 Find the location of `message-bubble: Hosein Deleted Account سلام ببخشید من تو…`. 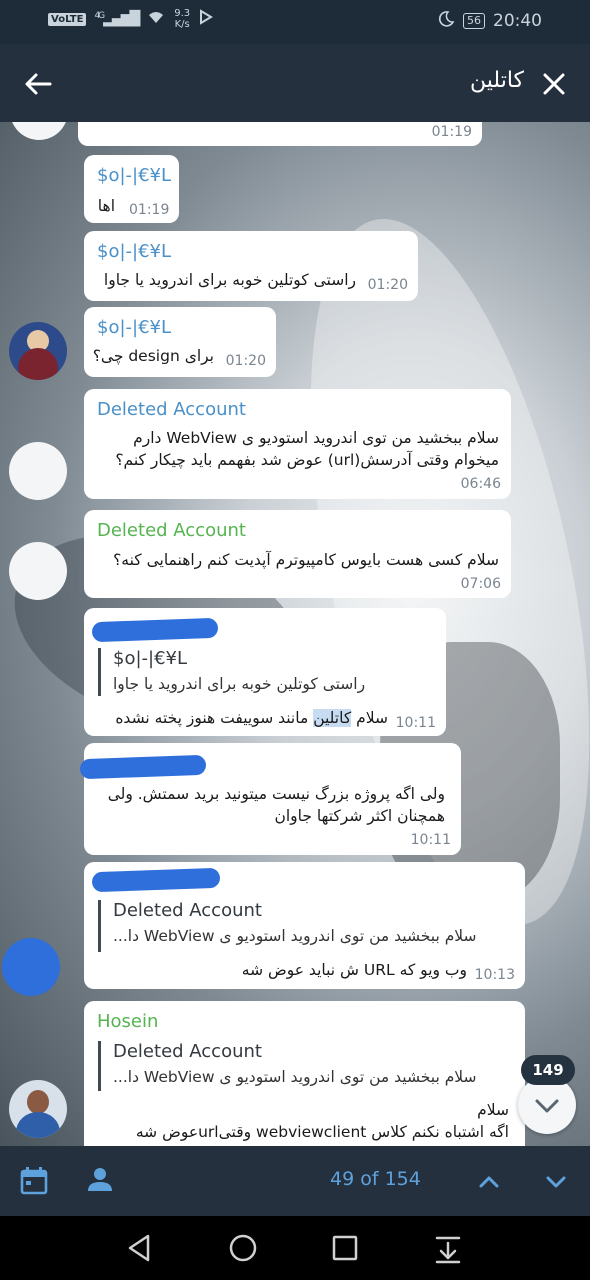

message-bubble: Hosein Deleted Account سلام ببخشید من تو… is located at coordinates (304, 1073).